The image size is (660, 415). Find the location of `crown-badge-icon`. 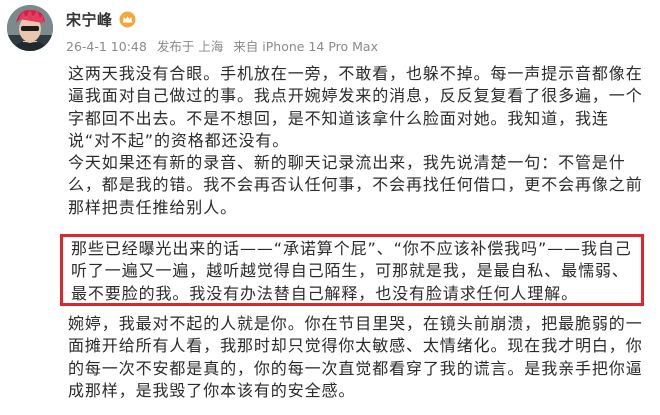

crown-badge-icon is located at coordinates (127, 19).